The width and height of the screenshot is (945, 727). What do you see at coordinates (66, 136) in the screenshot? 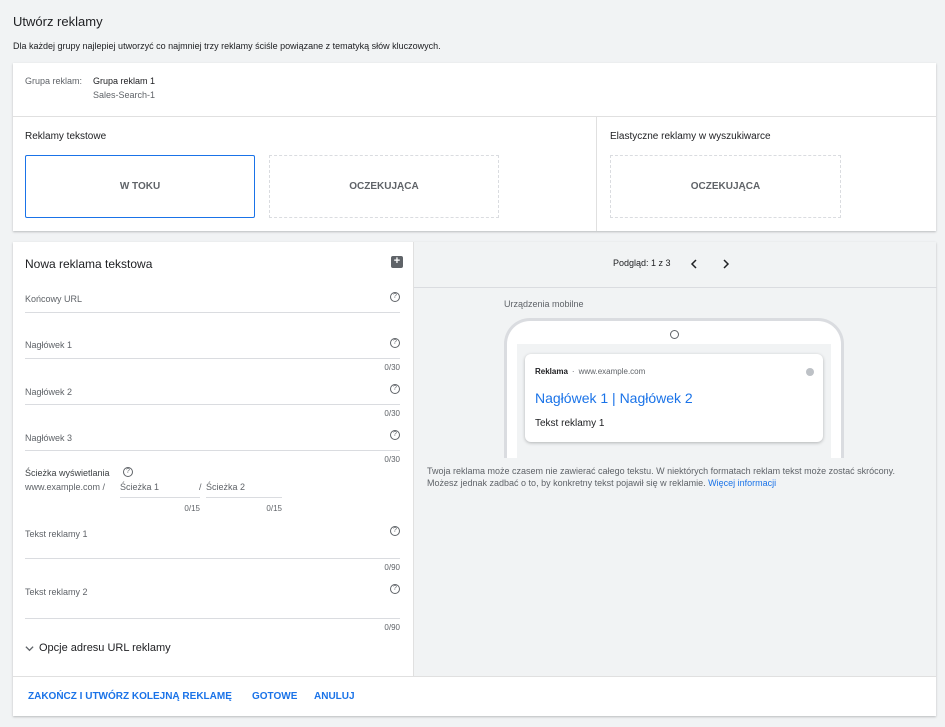
I see `text-ads-label: Reklamy tekstowe` at bounding box center [66, 136].